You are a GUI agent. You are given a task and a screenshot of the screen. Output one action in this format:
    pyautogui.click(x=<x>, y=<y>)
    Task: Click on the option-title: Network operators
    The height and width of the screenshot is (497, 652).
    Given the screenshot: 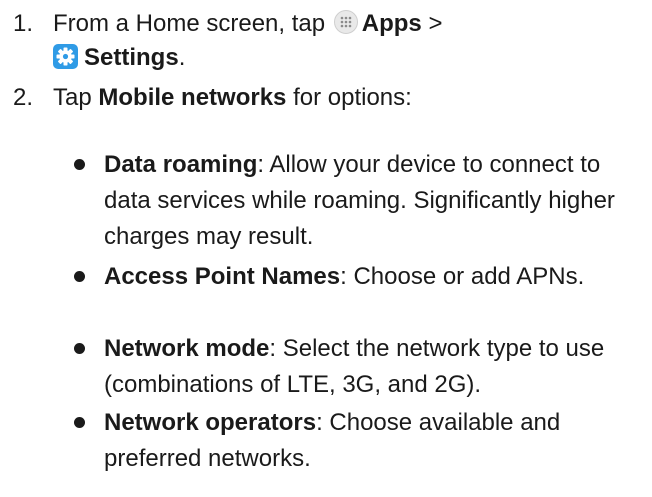 What is the action you would take?
    pyautogui.click(x=210, y=422)
    